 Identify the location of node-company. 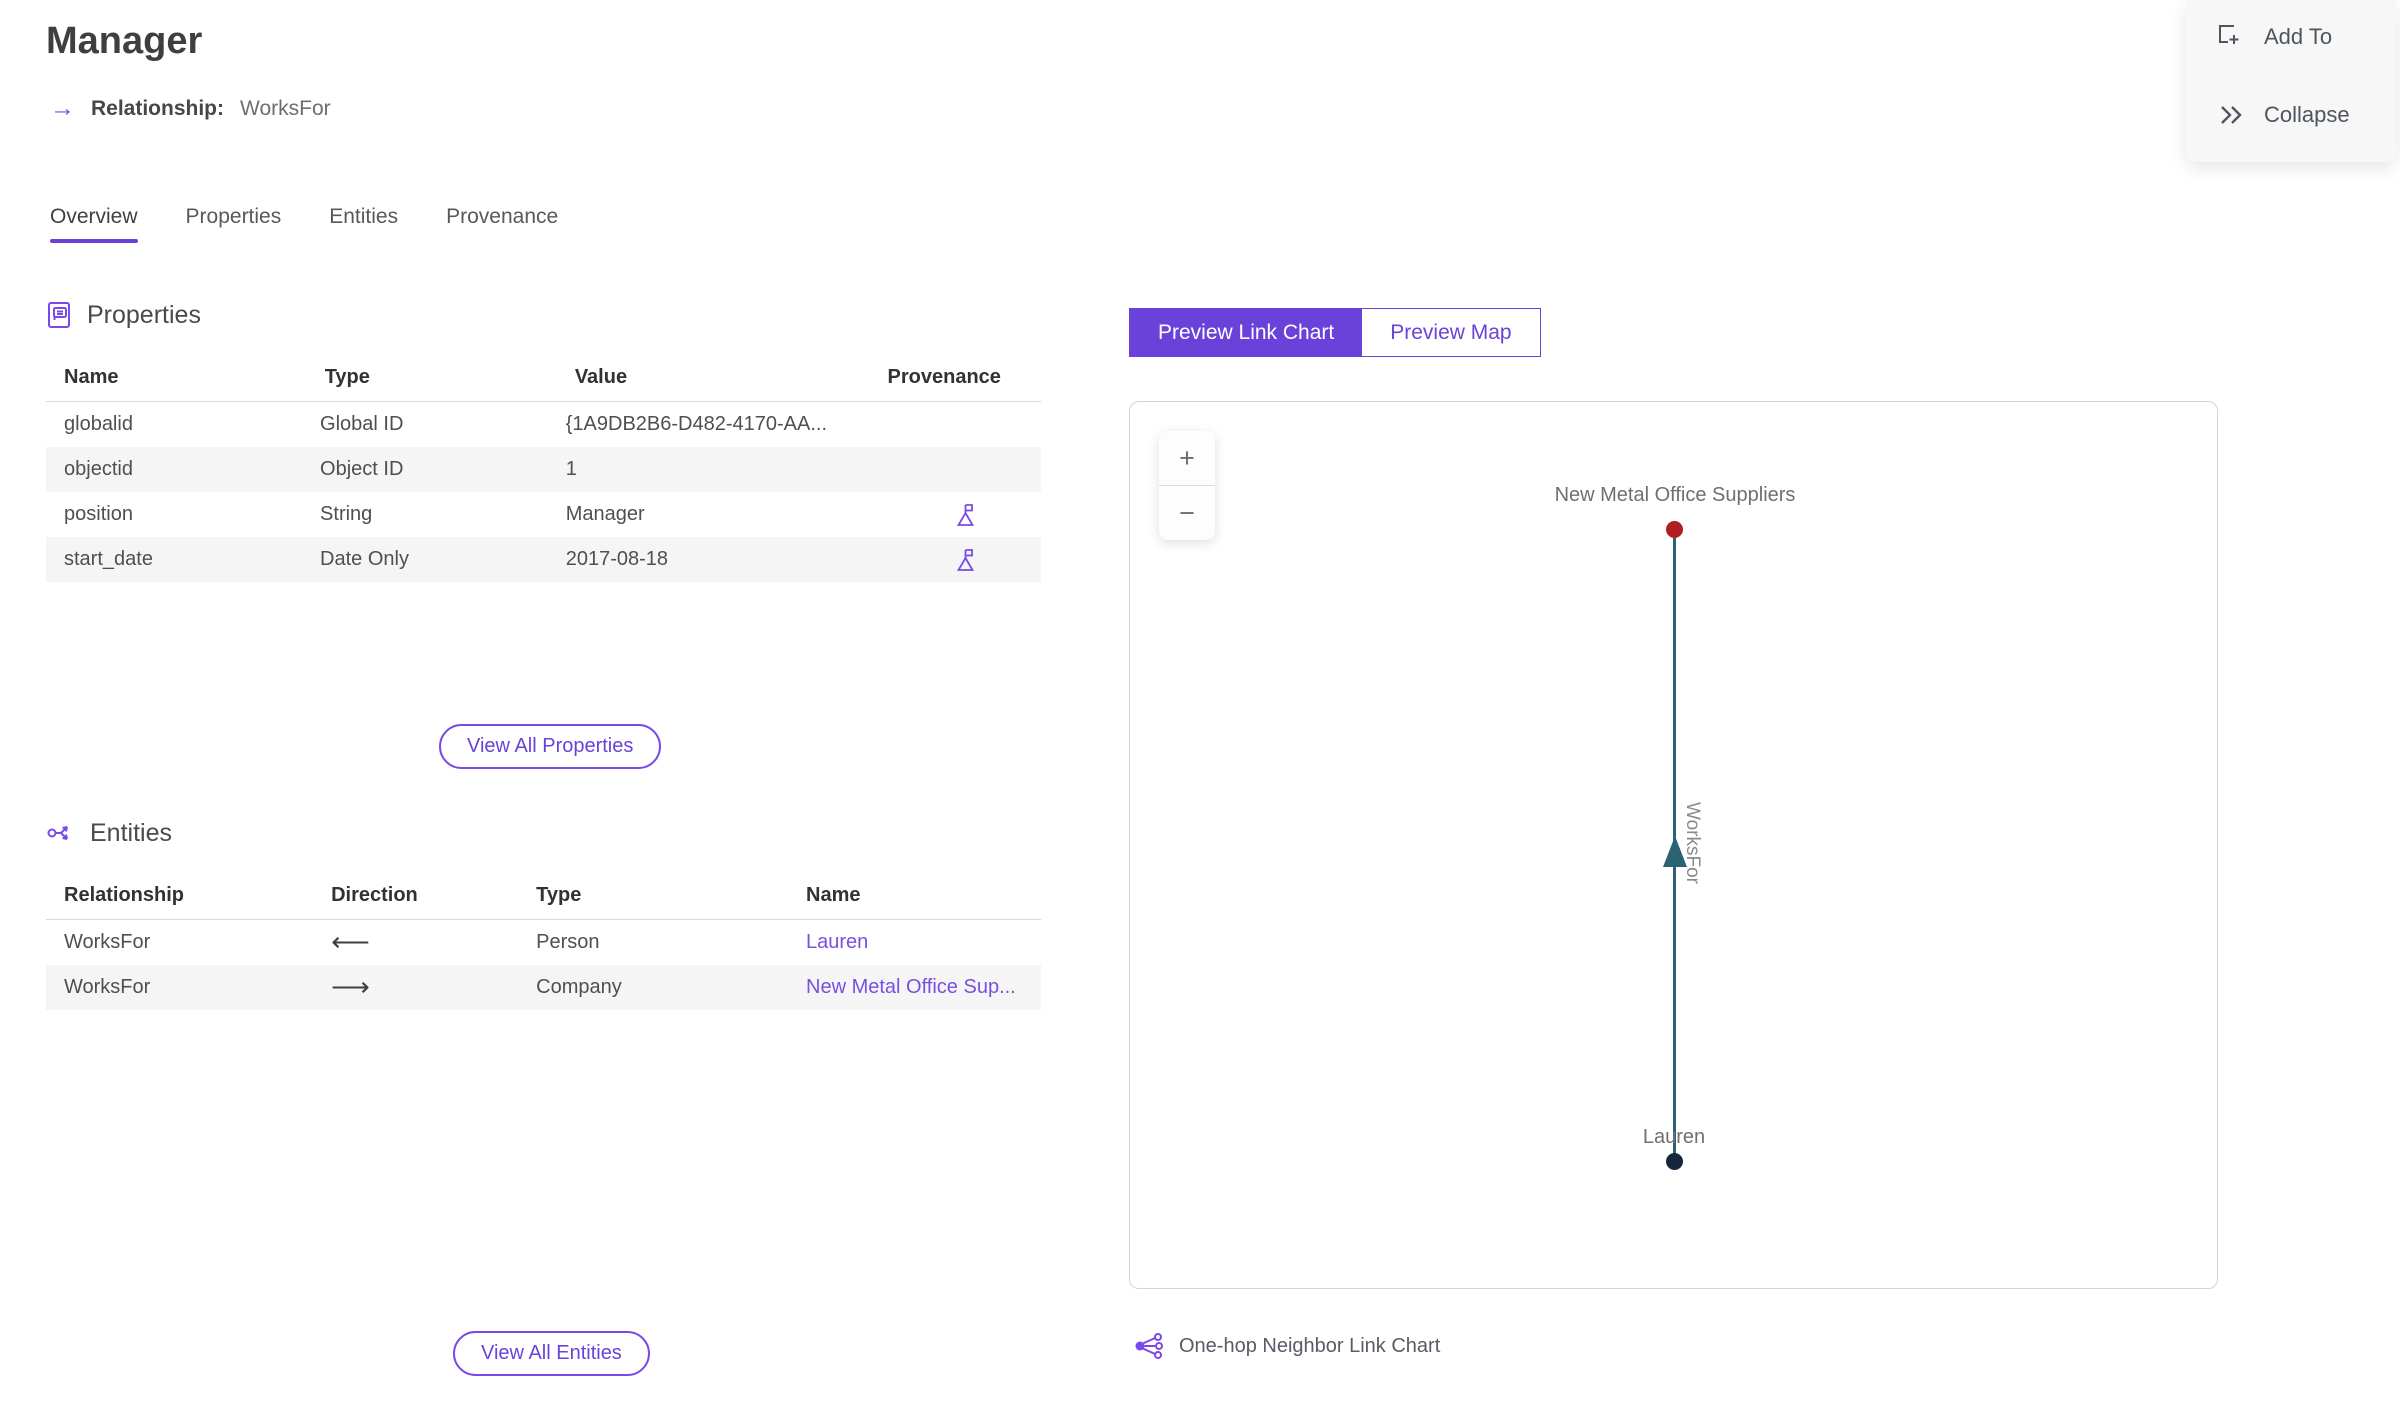
(1674, 529).